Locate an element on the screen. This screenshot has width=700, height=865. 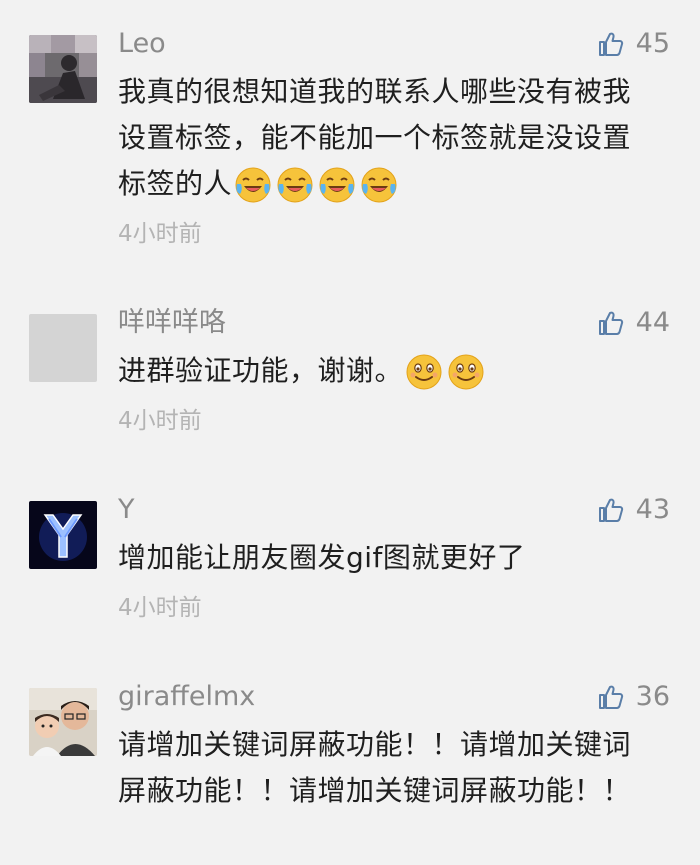
comment-author: Leo is located at coordinates (142, 44).